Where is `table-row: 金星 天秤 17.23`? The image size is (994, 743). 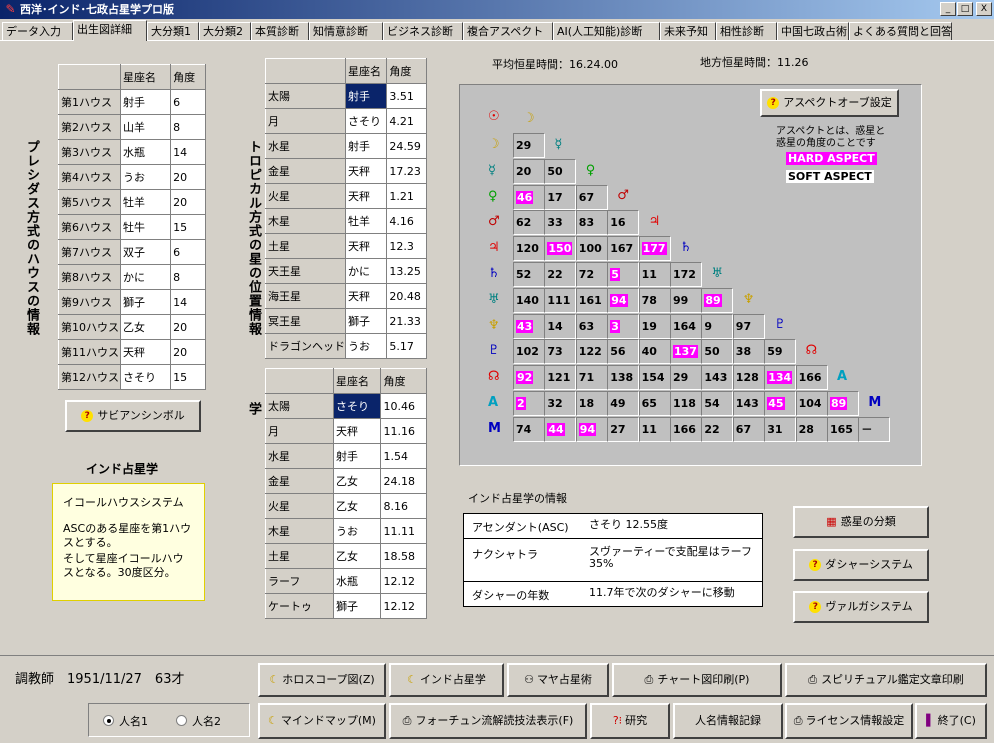
table-row: 金星 天秤 17.23 is located at coordinates (346, 171).